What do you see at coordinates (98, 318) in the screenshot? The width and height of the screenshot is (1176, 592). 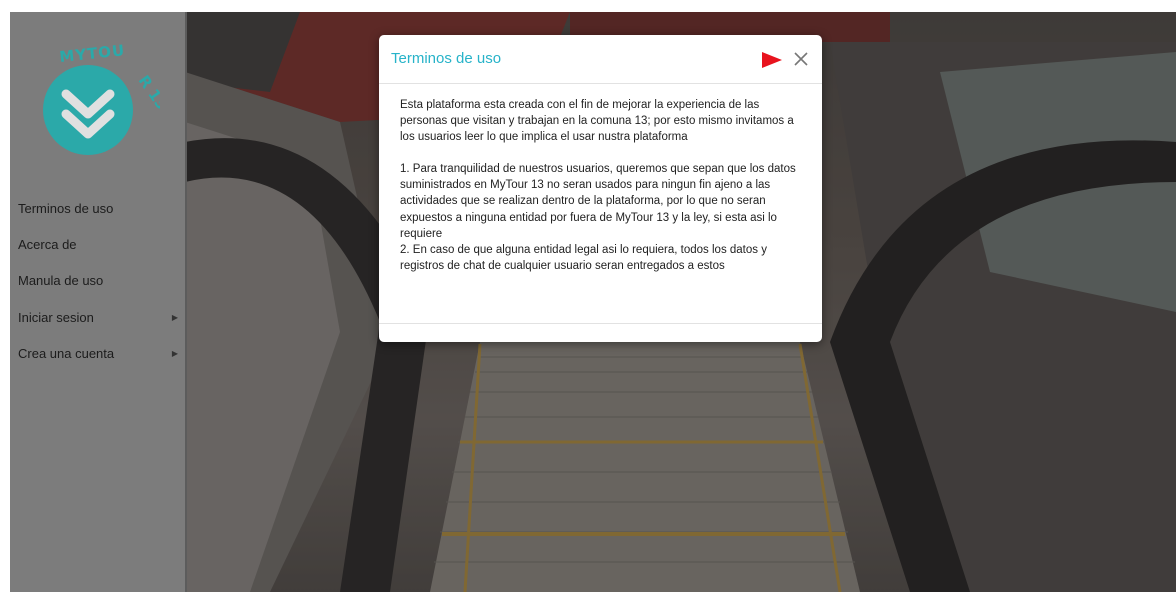 I see `sidebar-item-iniciar-sesion: Iniciar sesion ▶` at bounding box center [98, 318].